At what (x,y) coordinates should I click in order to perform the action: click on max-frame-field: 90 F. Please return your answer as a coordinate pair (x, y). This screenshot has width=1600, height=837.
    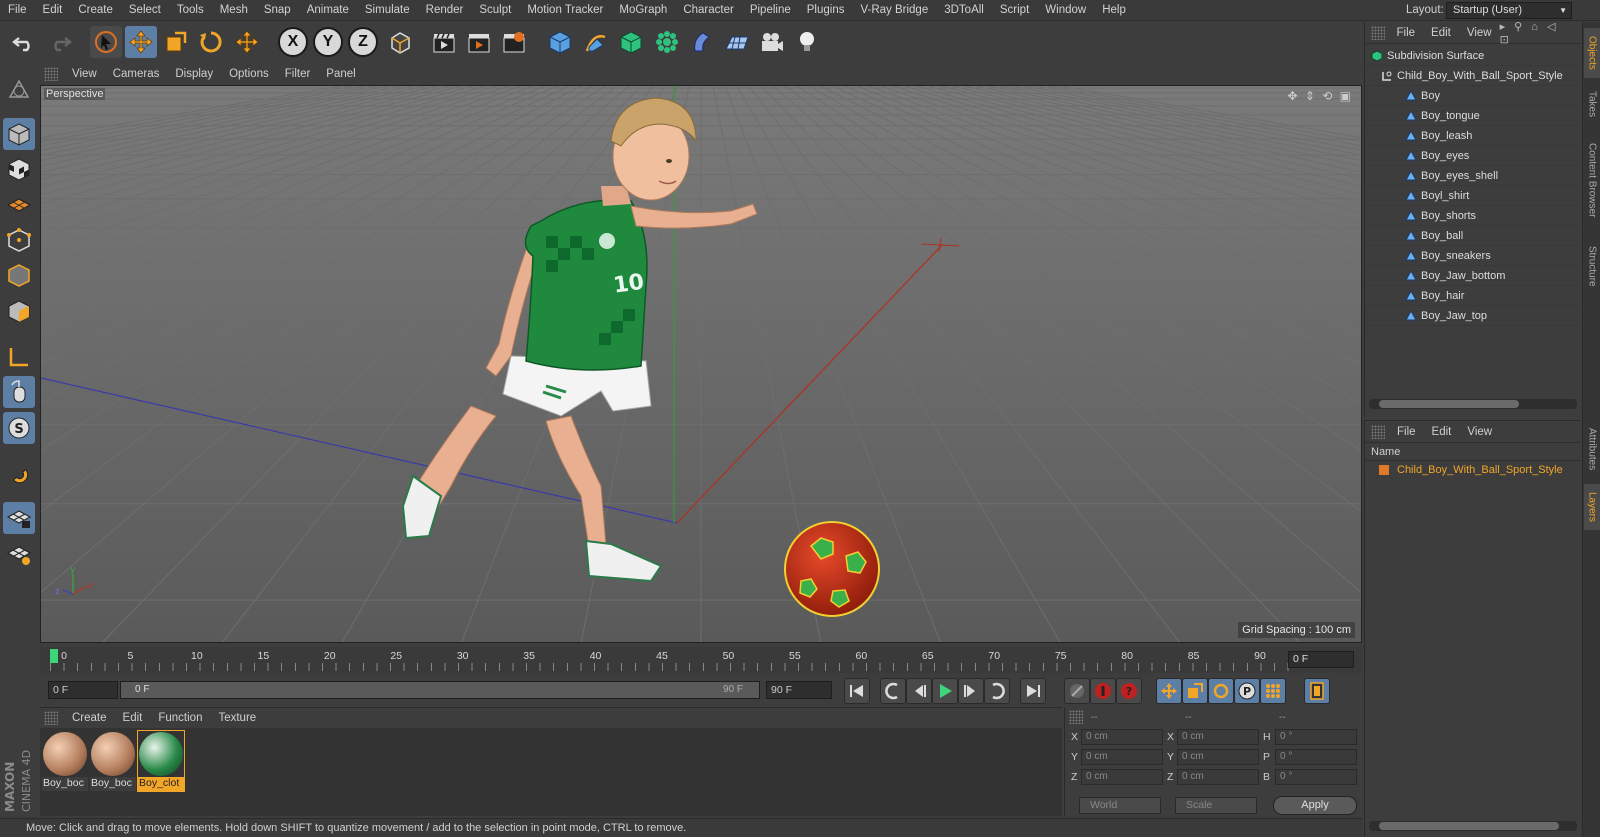
    Looking at the image, I should click on (799, 690).